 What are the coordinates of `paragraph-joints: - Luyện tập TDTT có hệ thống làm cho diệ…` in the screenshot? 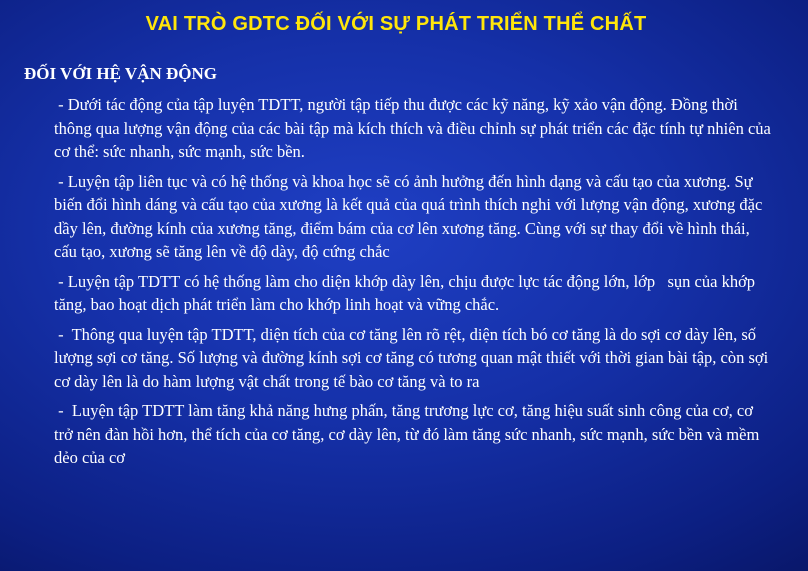 It's located at (407, 293).